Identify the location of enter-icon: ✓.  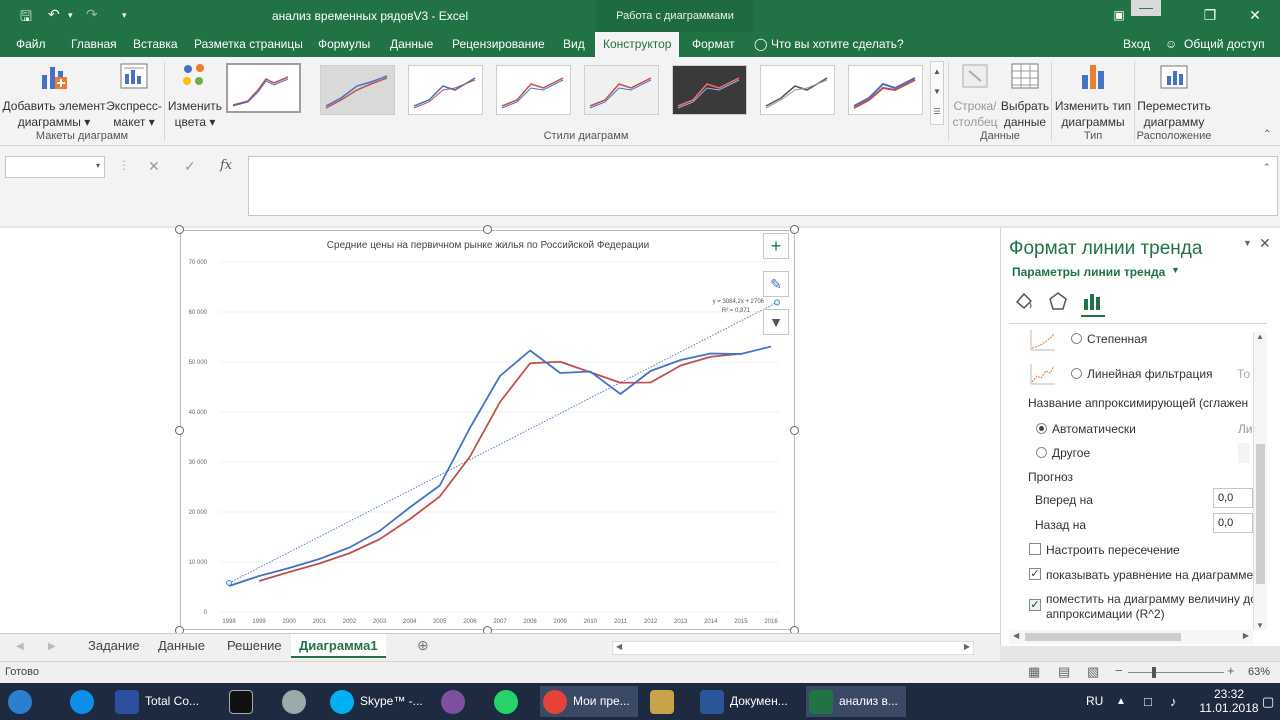
(190, 166).